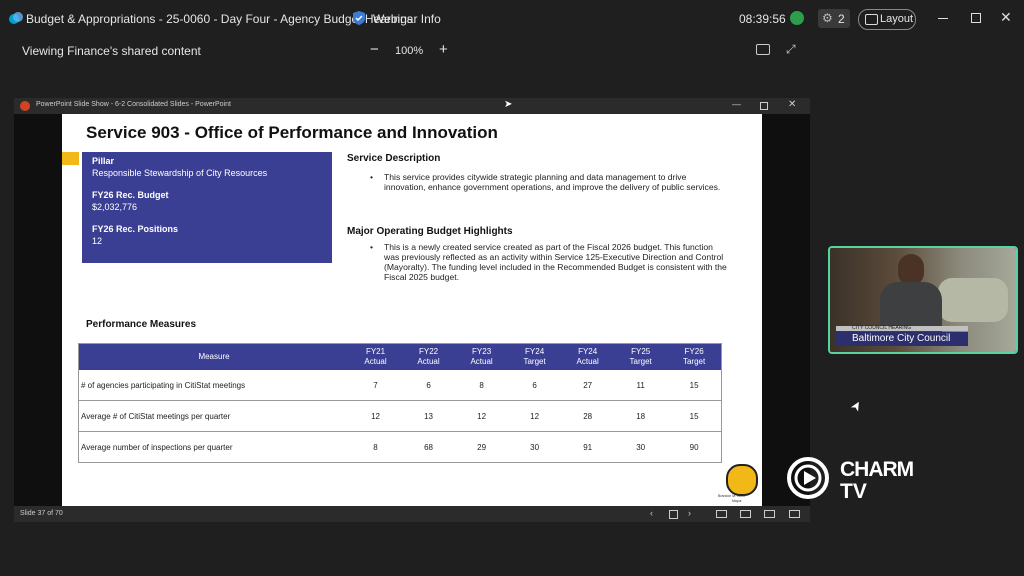 This screenshot has width=1024, height=576. I want to click on performance-measures-heading: Performance Measures, so click(141, 324).